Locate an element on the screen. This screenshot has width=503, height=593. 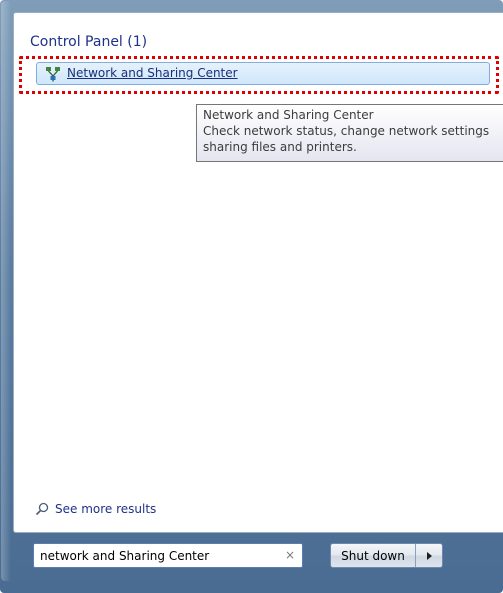
shutdown-options-button is located at coordinates (429, 555).